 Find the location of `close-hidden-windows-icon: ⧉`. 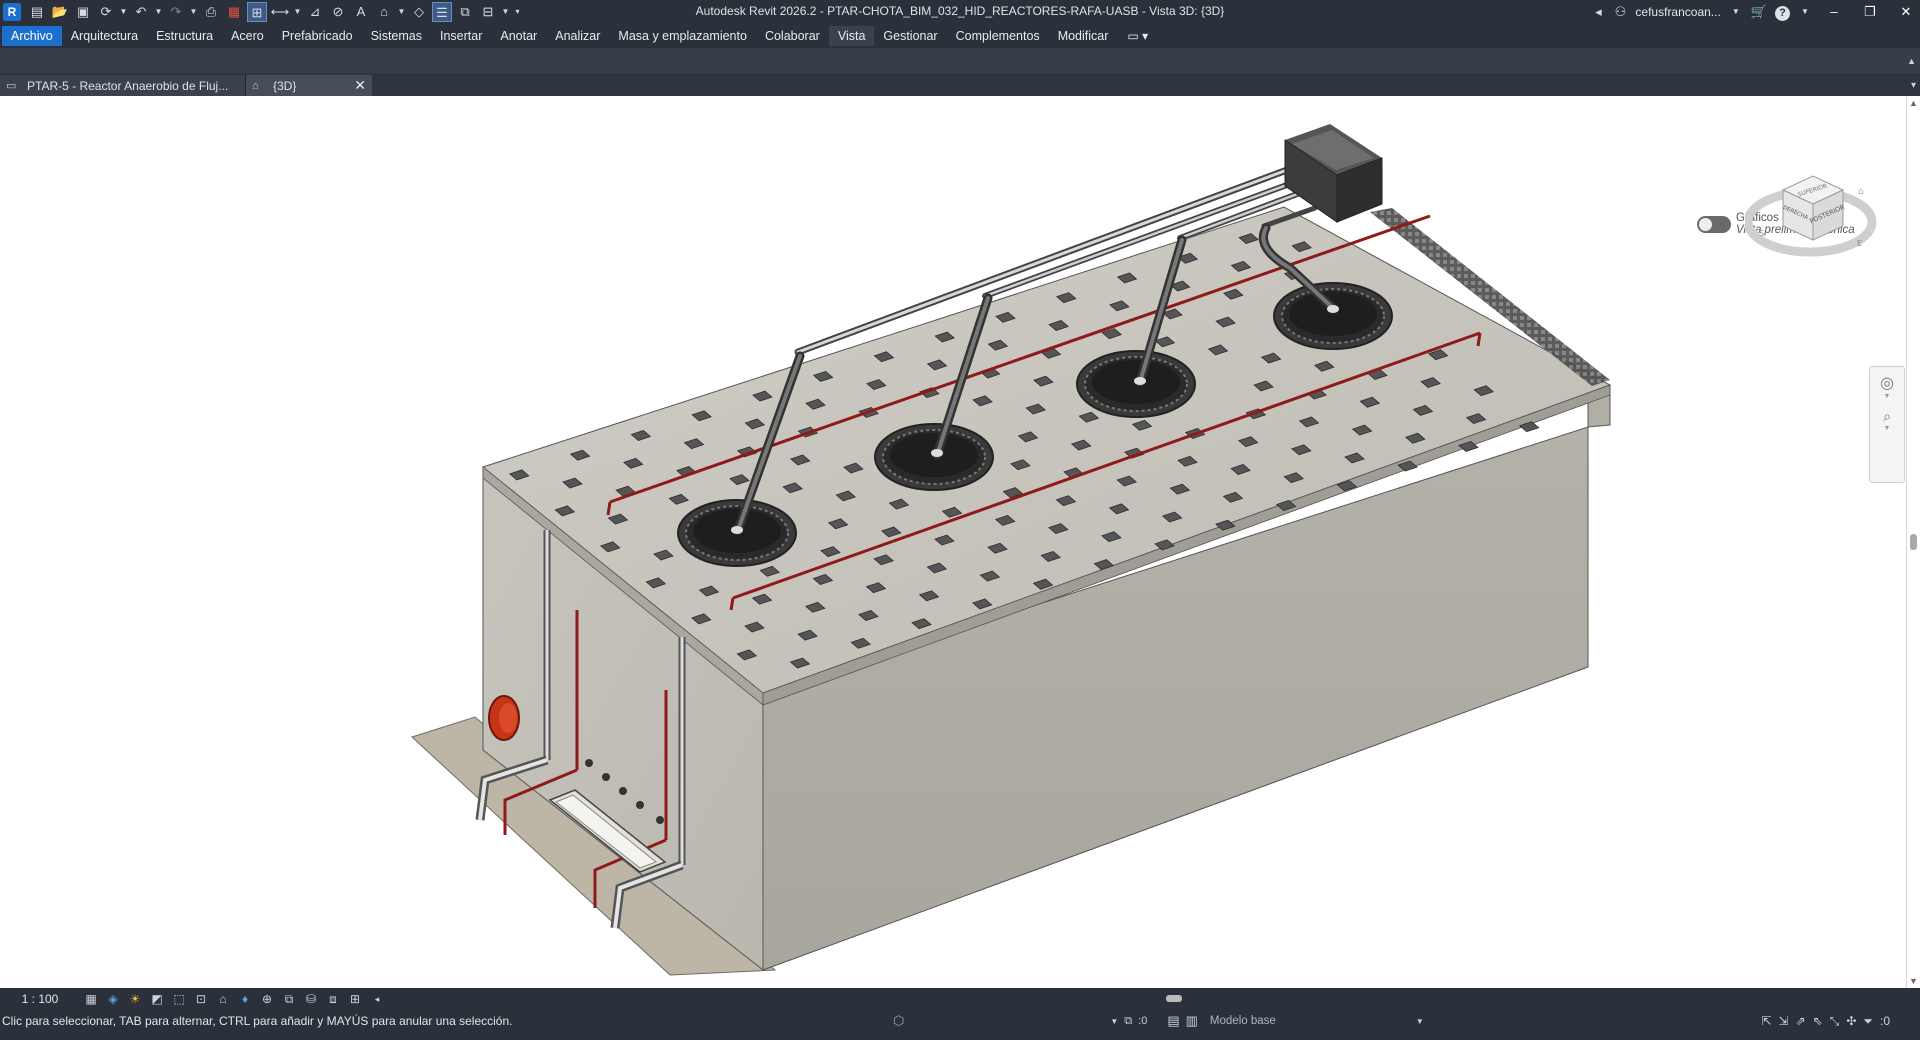

close-hidden-windows-icon: ⧉ is located at coordinates (465, 12).